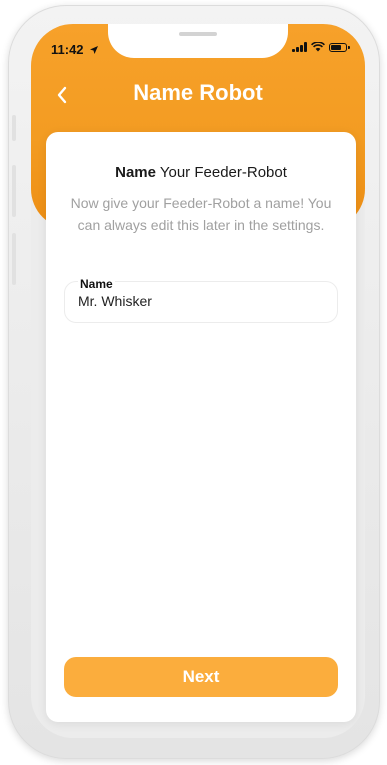  Describe the element at coordinates (14, 191) in the screenshot. I see `volume-up-button` at that location.